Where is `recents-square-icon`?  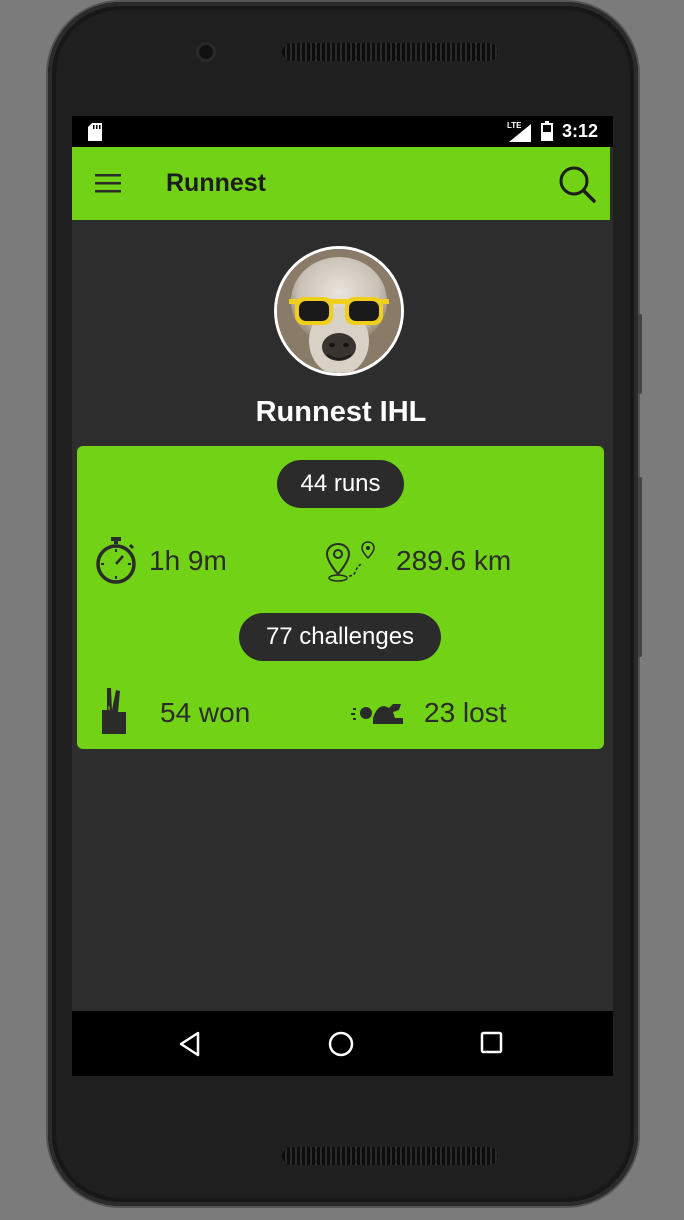 recents-square-icon is located at coordinates (492, 1043).